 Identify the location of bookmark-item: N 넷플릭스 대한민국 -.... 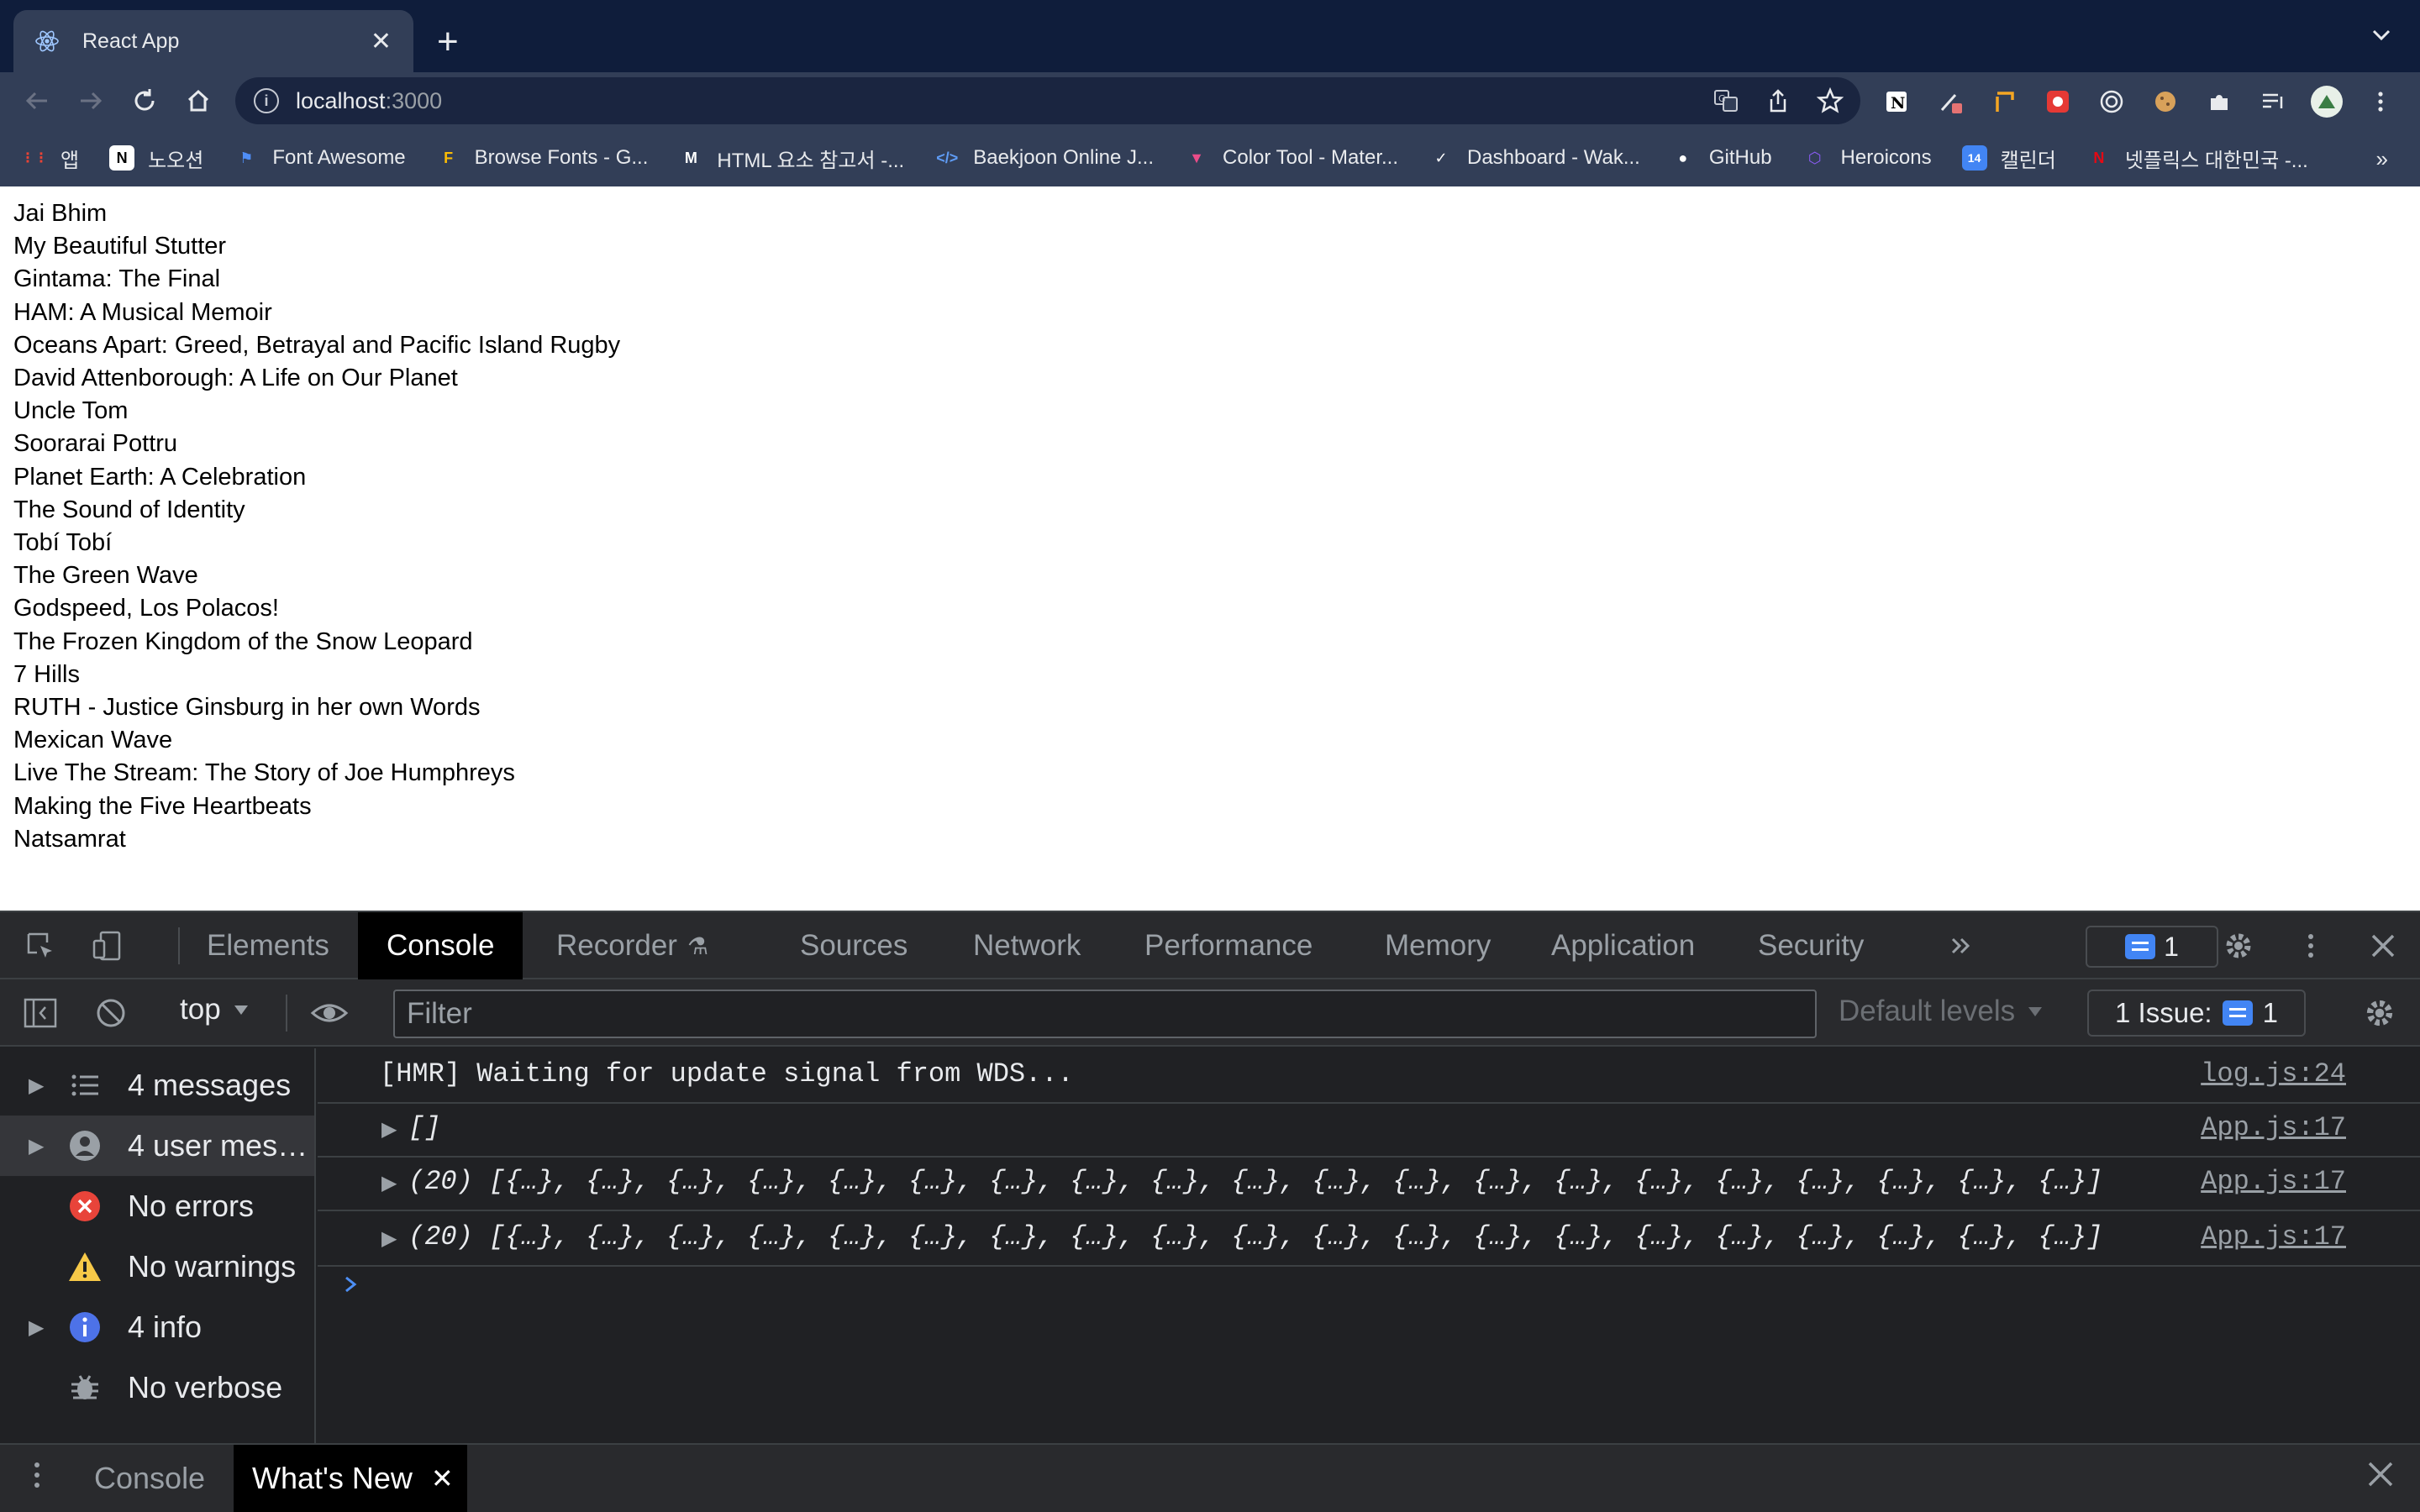
(2196, 158).